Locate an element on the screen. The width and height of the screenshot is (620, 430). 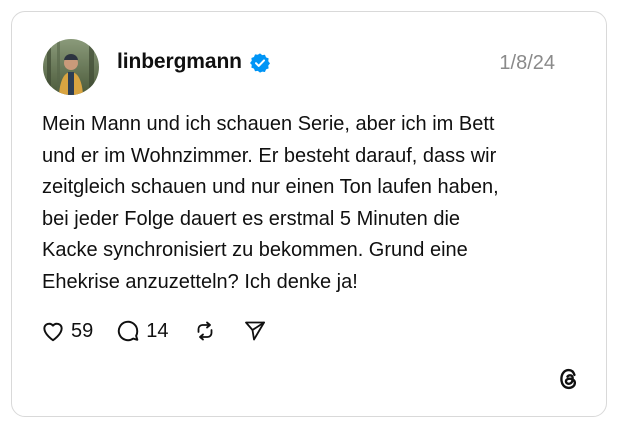
repost-icon is located at coordinates (205, 331).